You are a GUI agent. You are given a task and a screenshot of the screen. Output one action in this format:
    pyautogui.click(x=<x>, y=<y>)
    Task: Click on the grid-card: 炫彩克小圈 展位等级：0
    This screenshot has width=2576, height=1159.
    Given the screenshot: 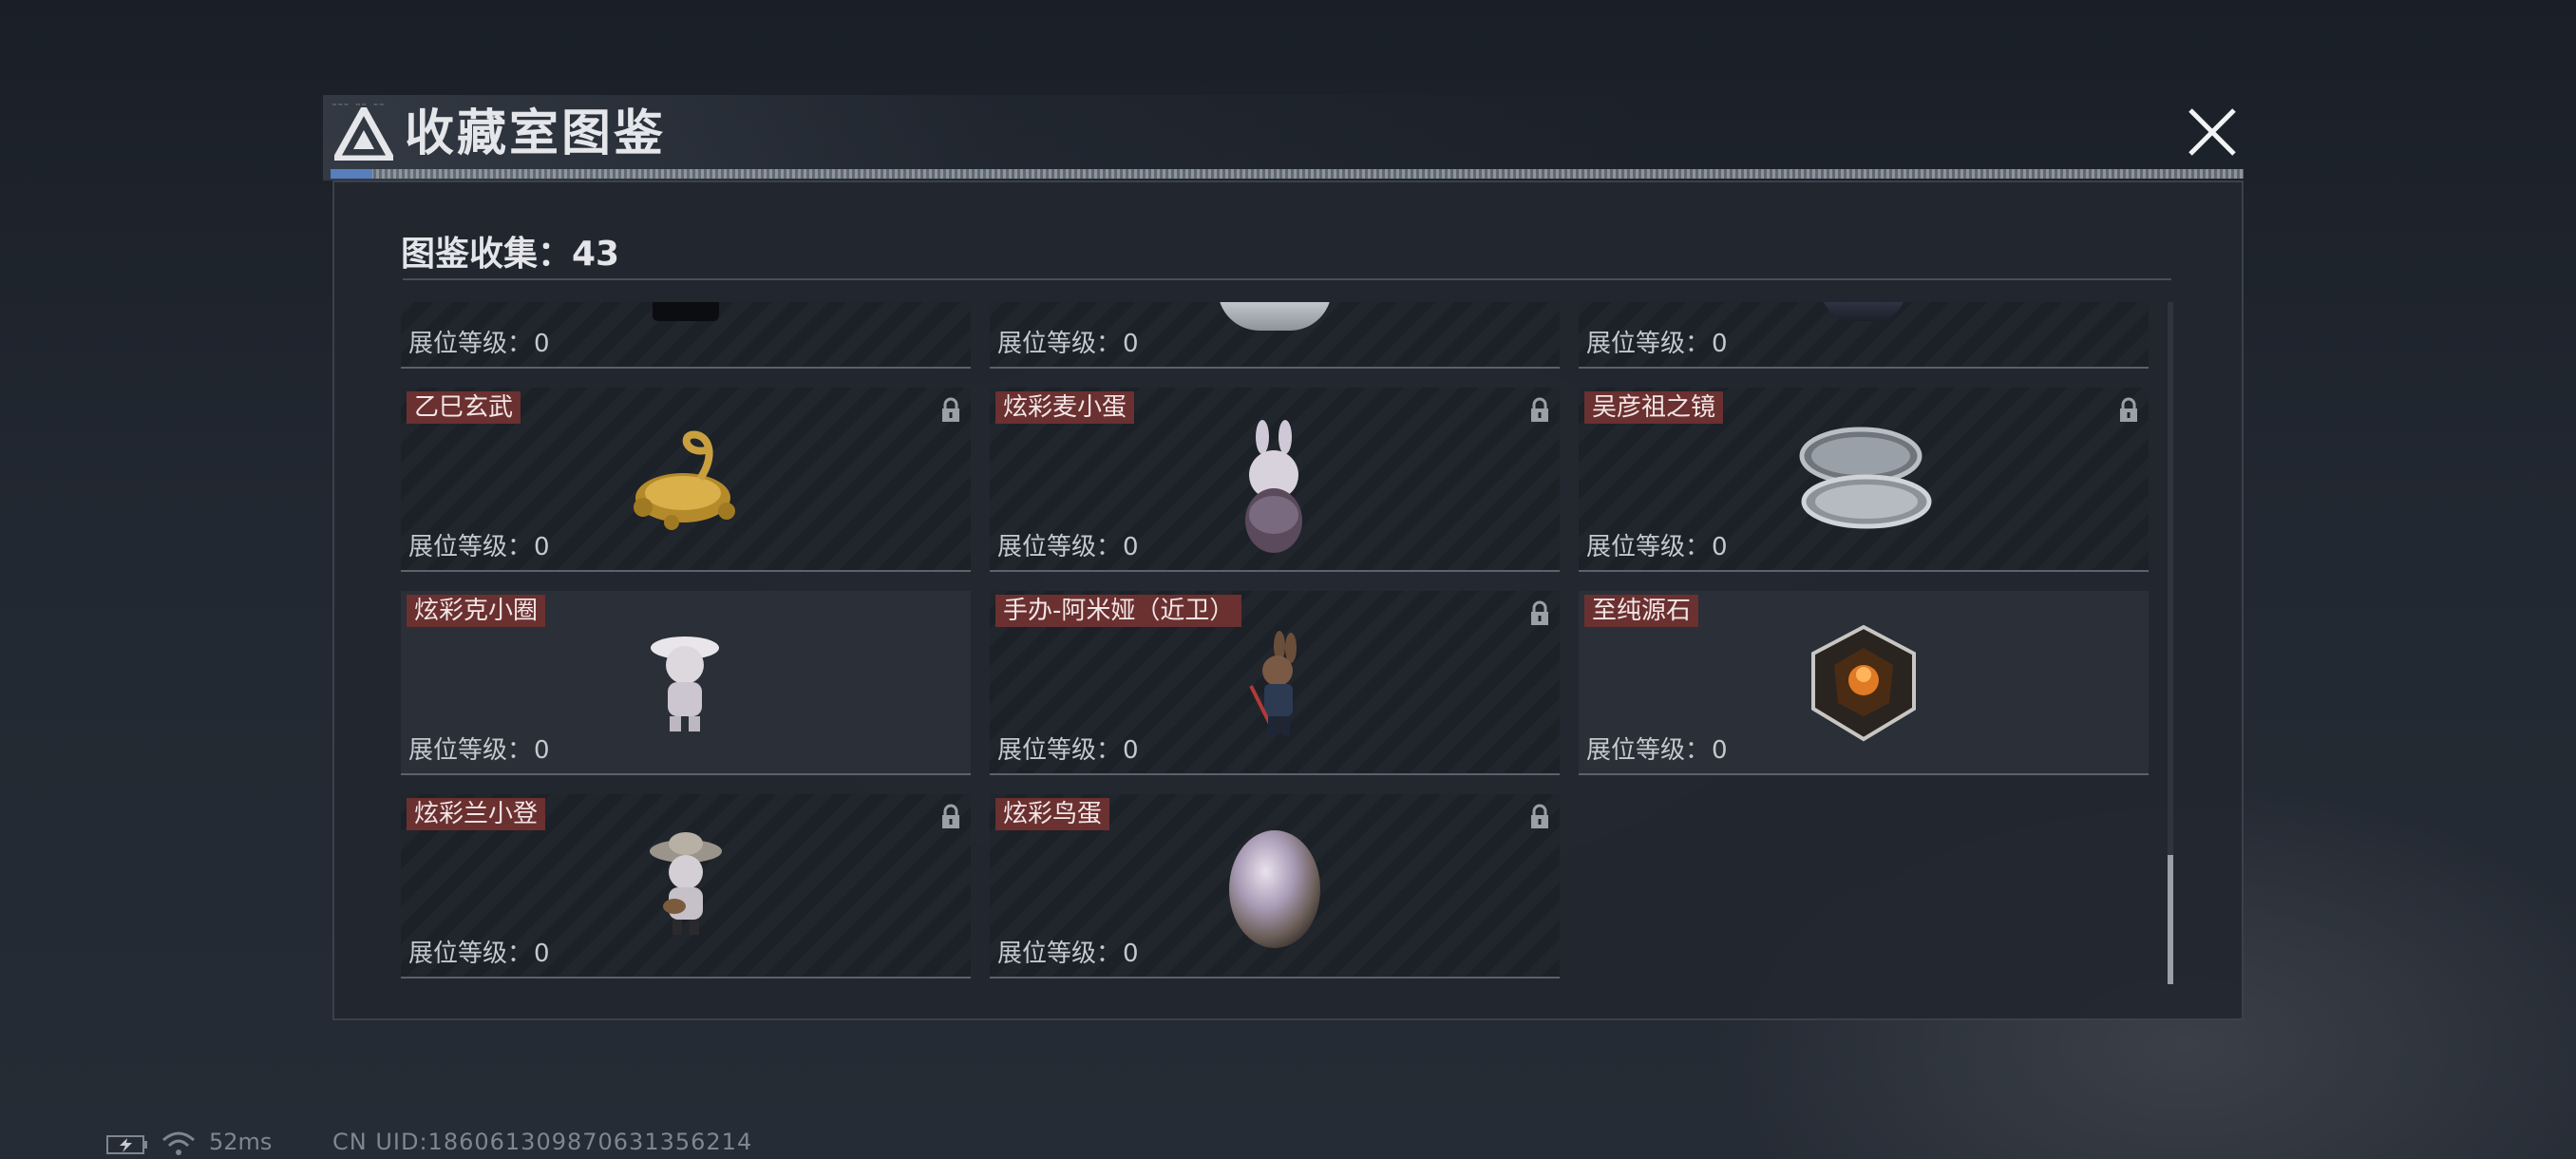 What is the action you would take?
    pyautogui.click(x=686, y=683)
    